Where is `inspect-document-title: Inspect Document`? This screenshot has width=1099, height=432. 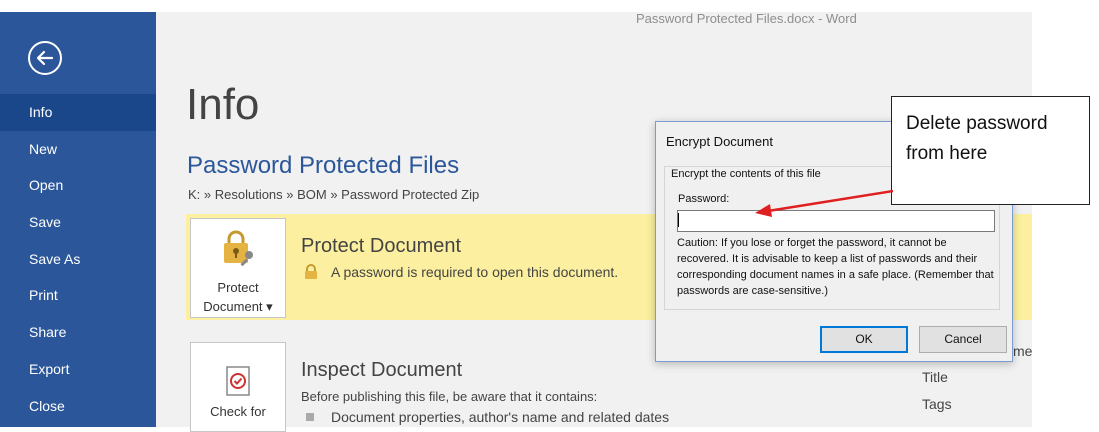
inspect-document-title: Inspect Document is located at coordinates (382, 370).